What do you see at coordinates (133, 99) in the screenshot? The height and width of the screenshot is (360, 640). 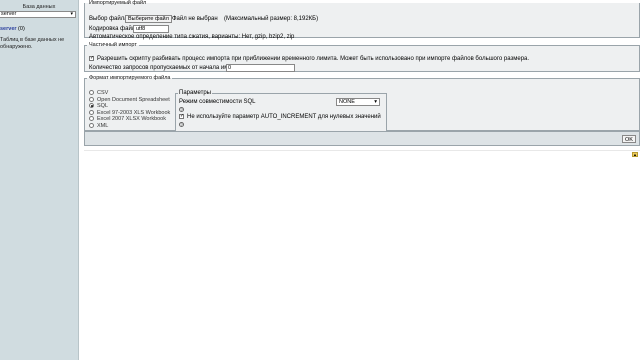 I see `format-label-ods: Open Document Spreadsheet` at bounding box center [133, 99].